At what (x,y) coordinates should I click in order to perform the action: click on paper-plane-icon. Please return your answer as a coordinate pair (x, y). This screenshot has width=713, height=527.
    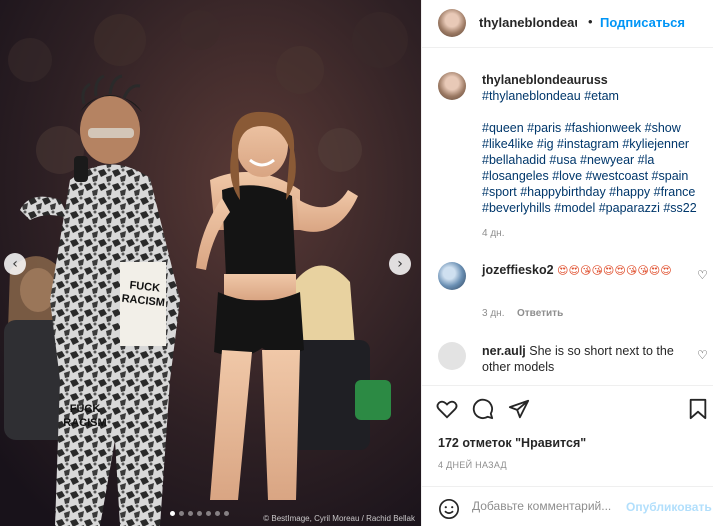
    Looking at the image, I should click on (519, 411).